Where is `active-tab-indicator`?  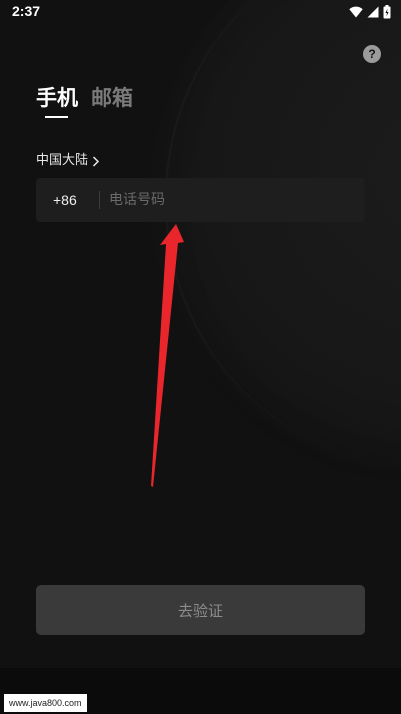
active-tab-indicator is located at coordinates (56, 117).